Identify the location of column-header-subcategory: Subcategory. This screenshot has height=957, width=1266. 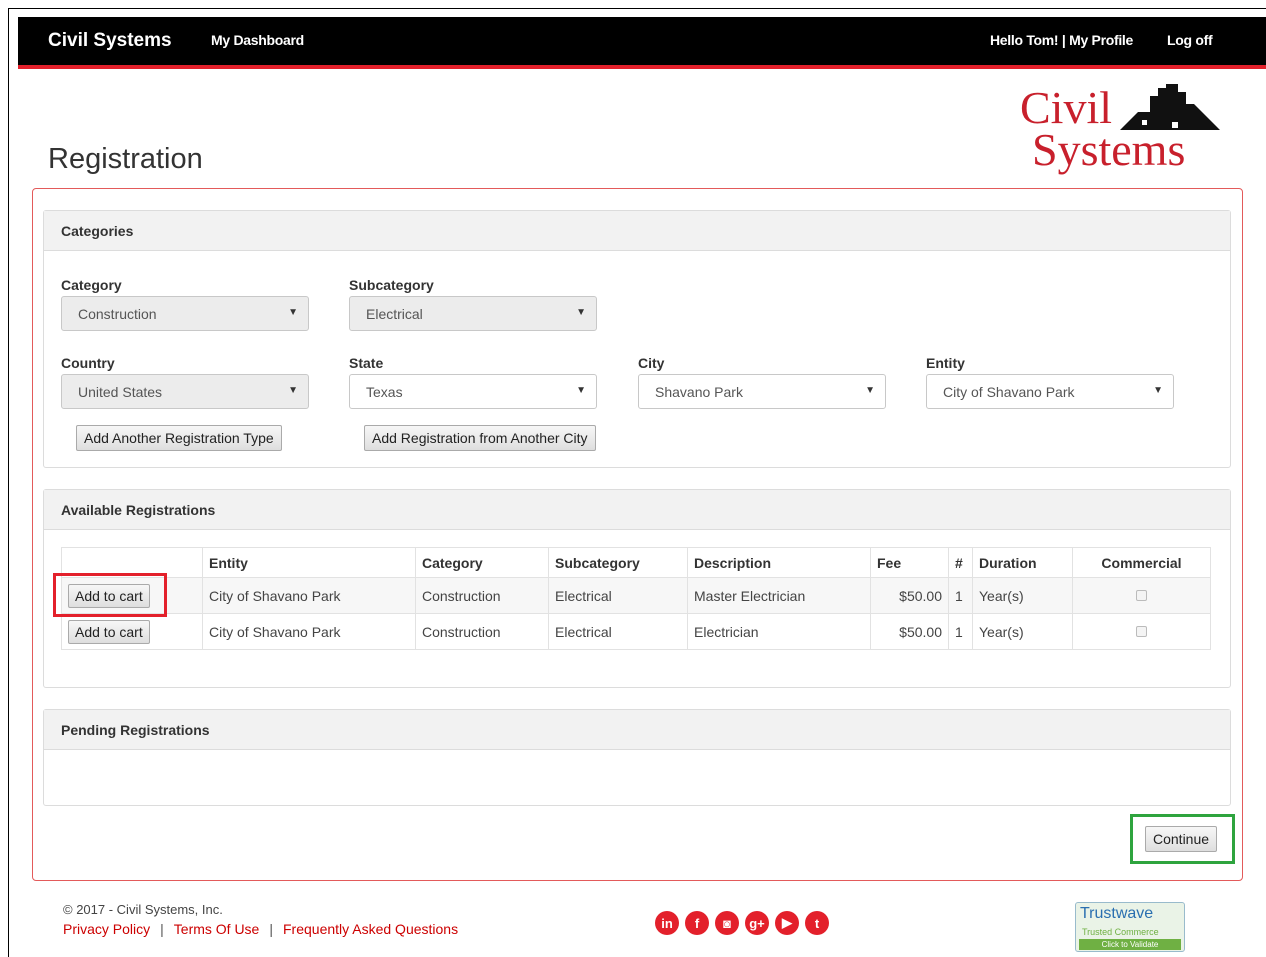
(618, 562).